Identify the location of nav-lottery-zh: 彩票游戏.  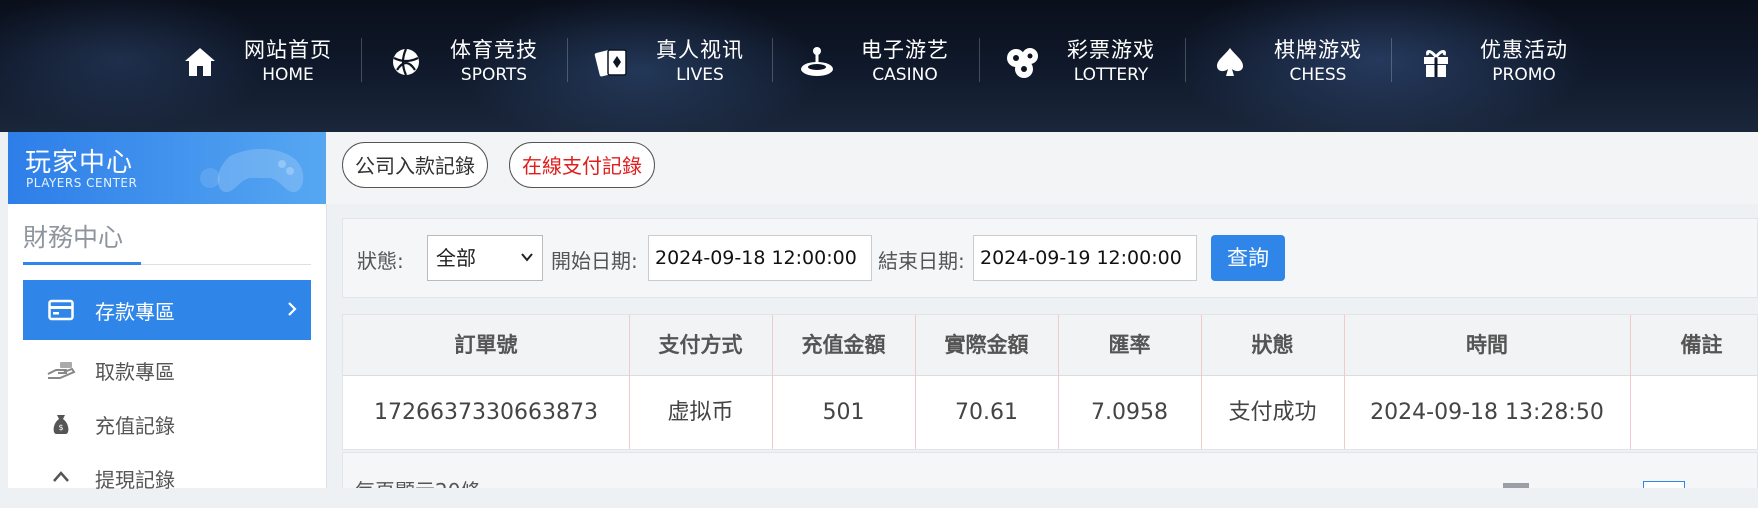
(1111, 50).